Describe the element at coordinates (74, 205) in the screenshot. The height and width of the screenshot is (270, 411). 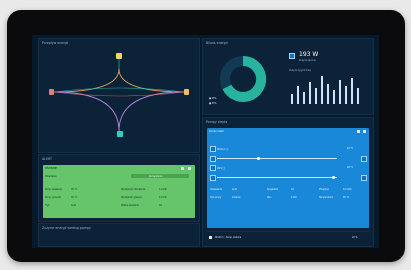
I see `row3-value: Auto` at that location.